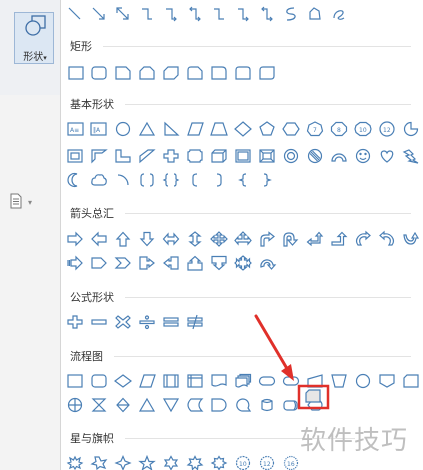 This screenshot has width=423, height=470. I want to click on up-arrow-icon, so click(123, 239).